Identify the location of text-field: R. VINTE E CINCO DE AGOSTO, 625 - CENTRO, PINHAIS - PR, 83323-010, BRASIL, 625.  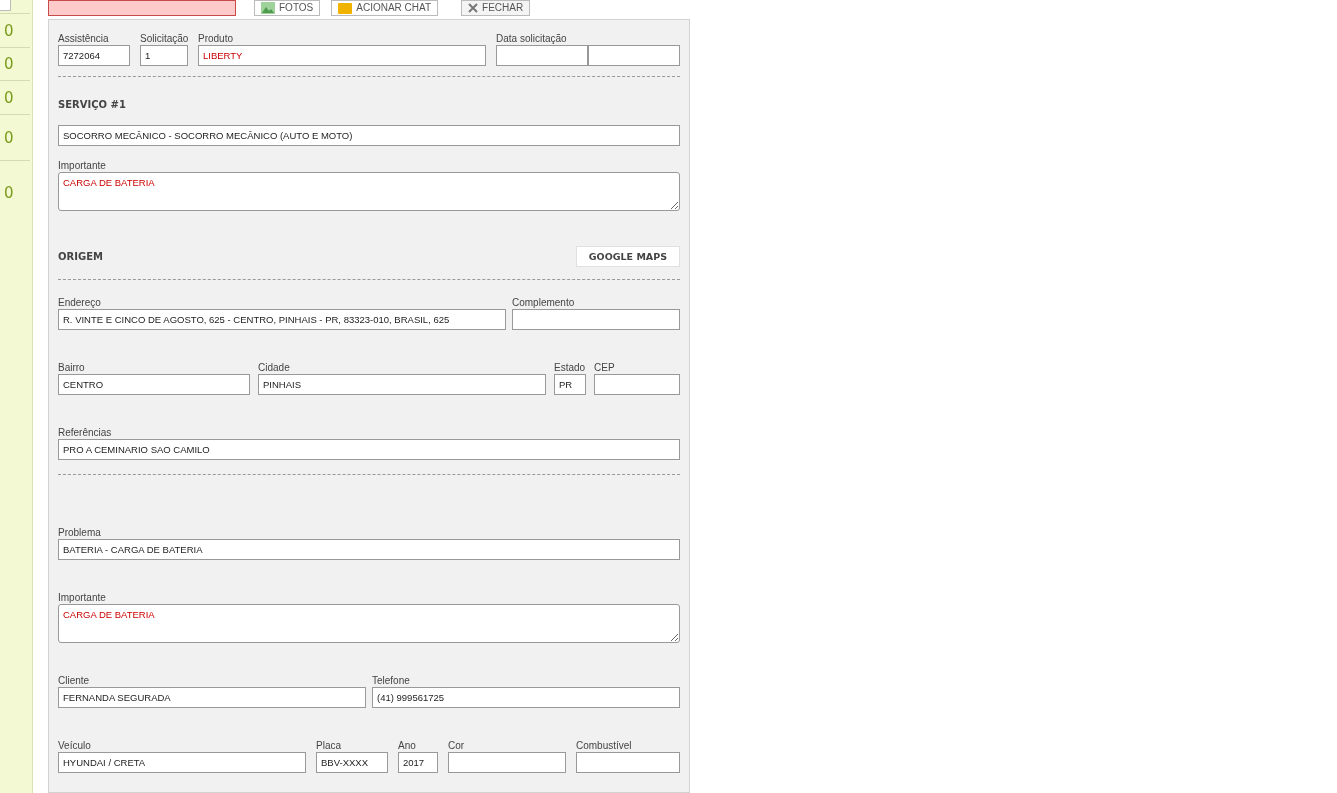
(282, 319).